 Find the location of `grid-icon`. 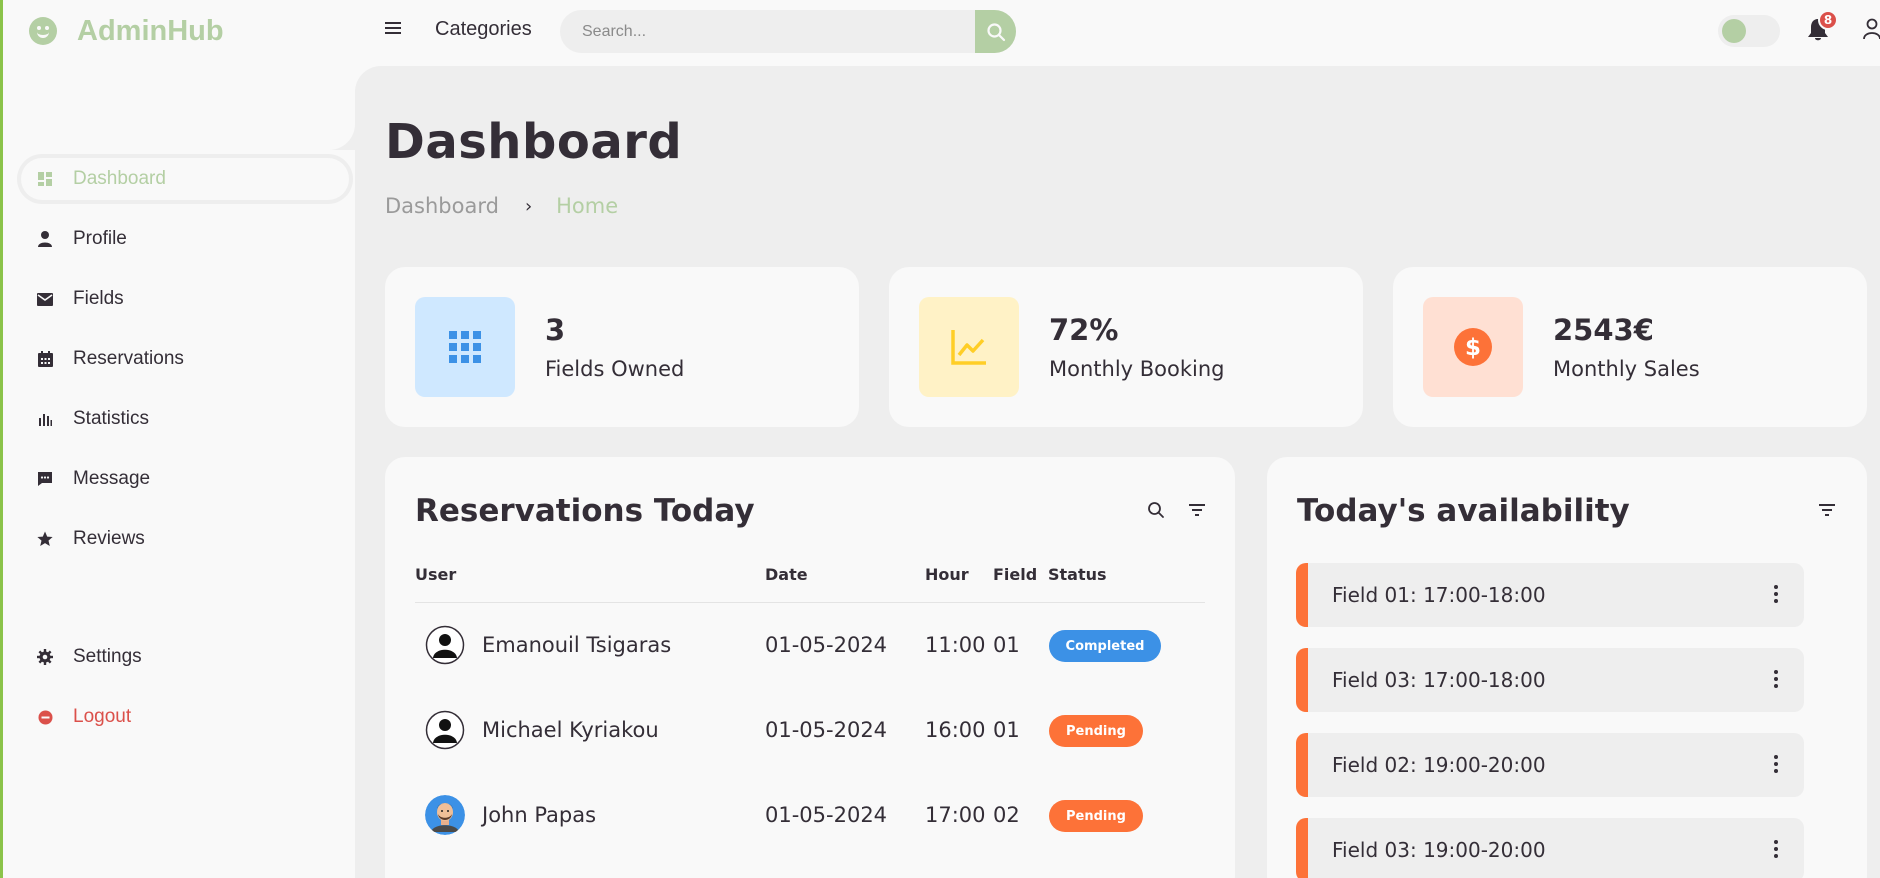

grid-icon is located at coordinates (465, 347).